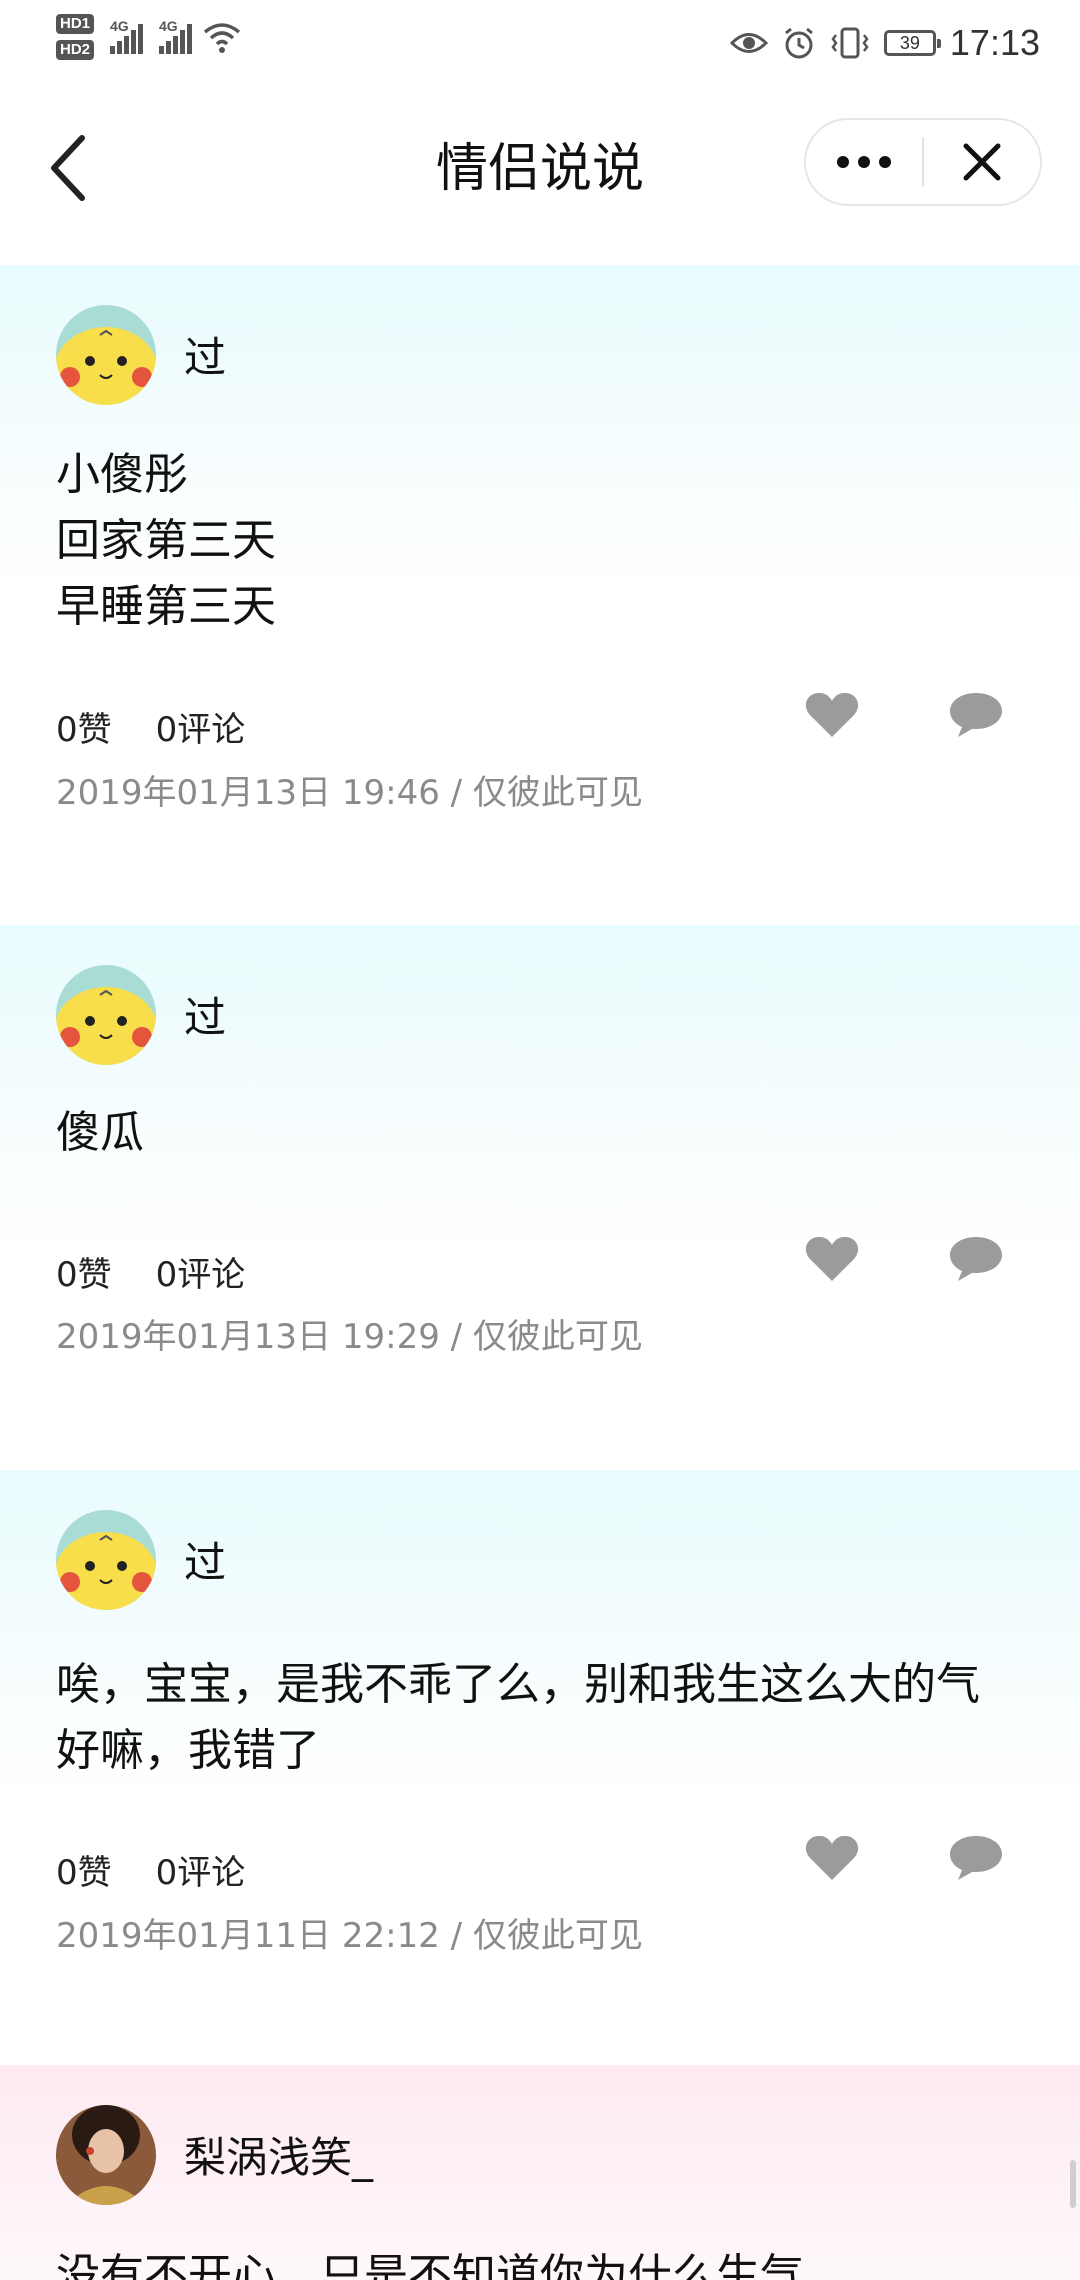 This screenshot has height=2280, width=1080. Describe the element at coordinates (540, 177) in the screenshot. I see `title-bar: 情侣说说` at that location.